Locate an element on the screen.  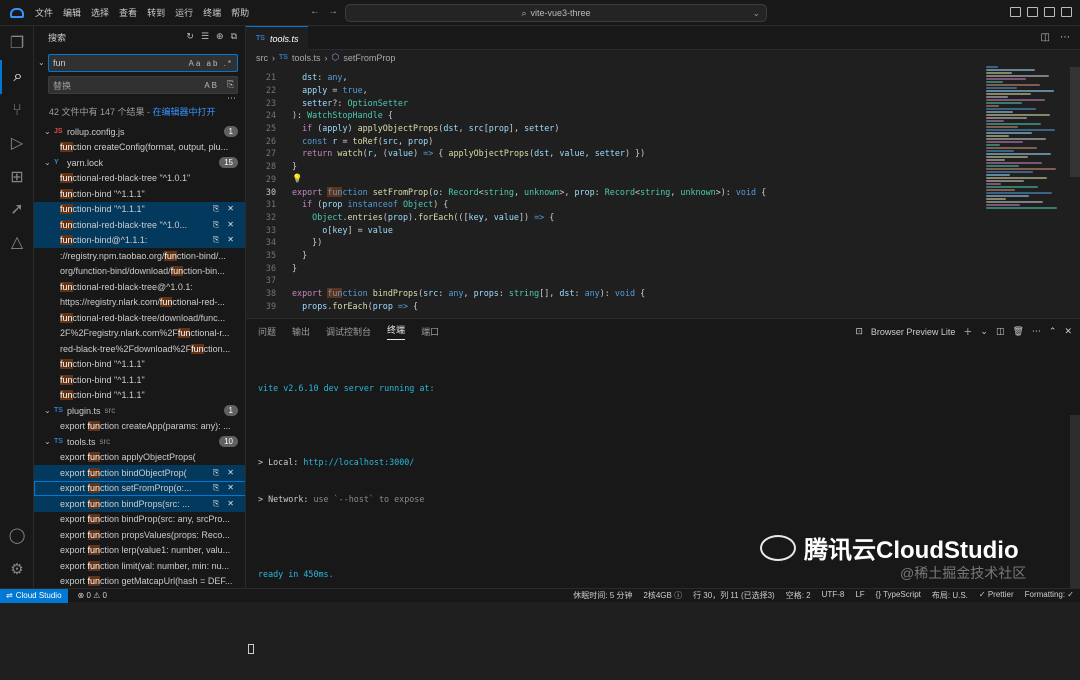
more-actions-icon: ⋯ is located at coordinates (1065, 37).